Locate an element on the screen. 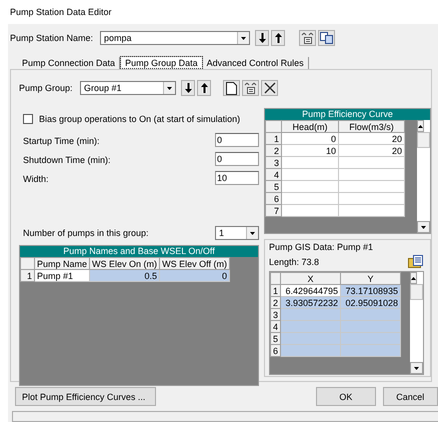 The width and height of the screenshot is (438, 422). copy-icon is located at coordinates (326, 38).